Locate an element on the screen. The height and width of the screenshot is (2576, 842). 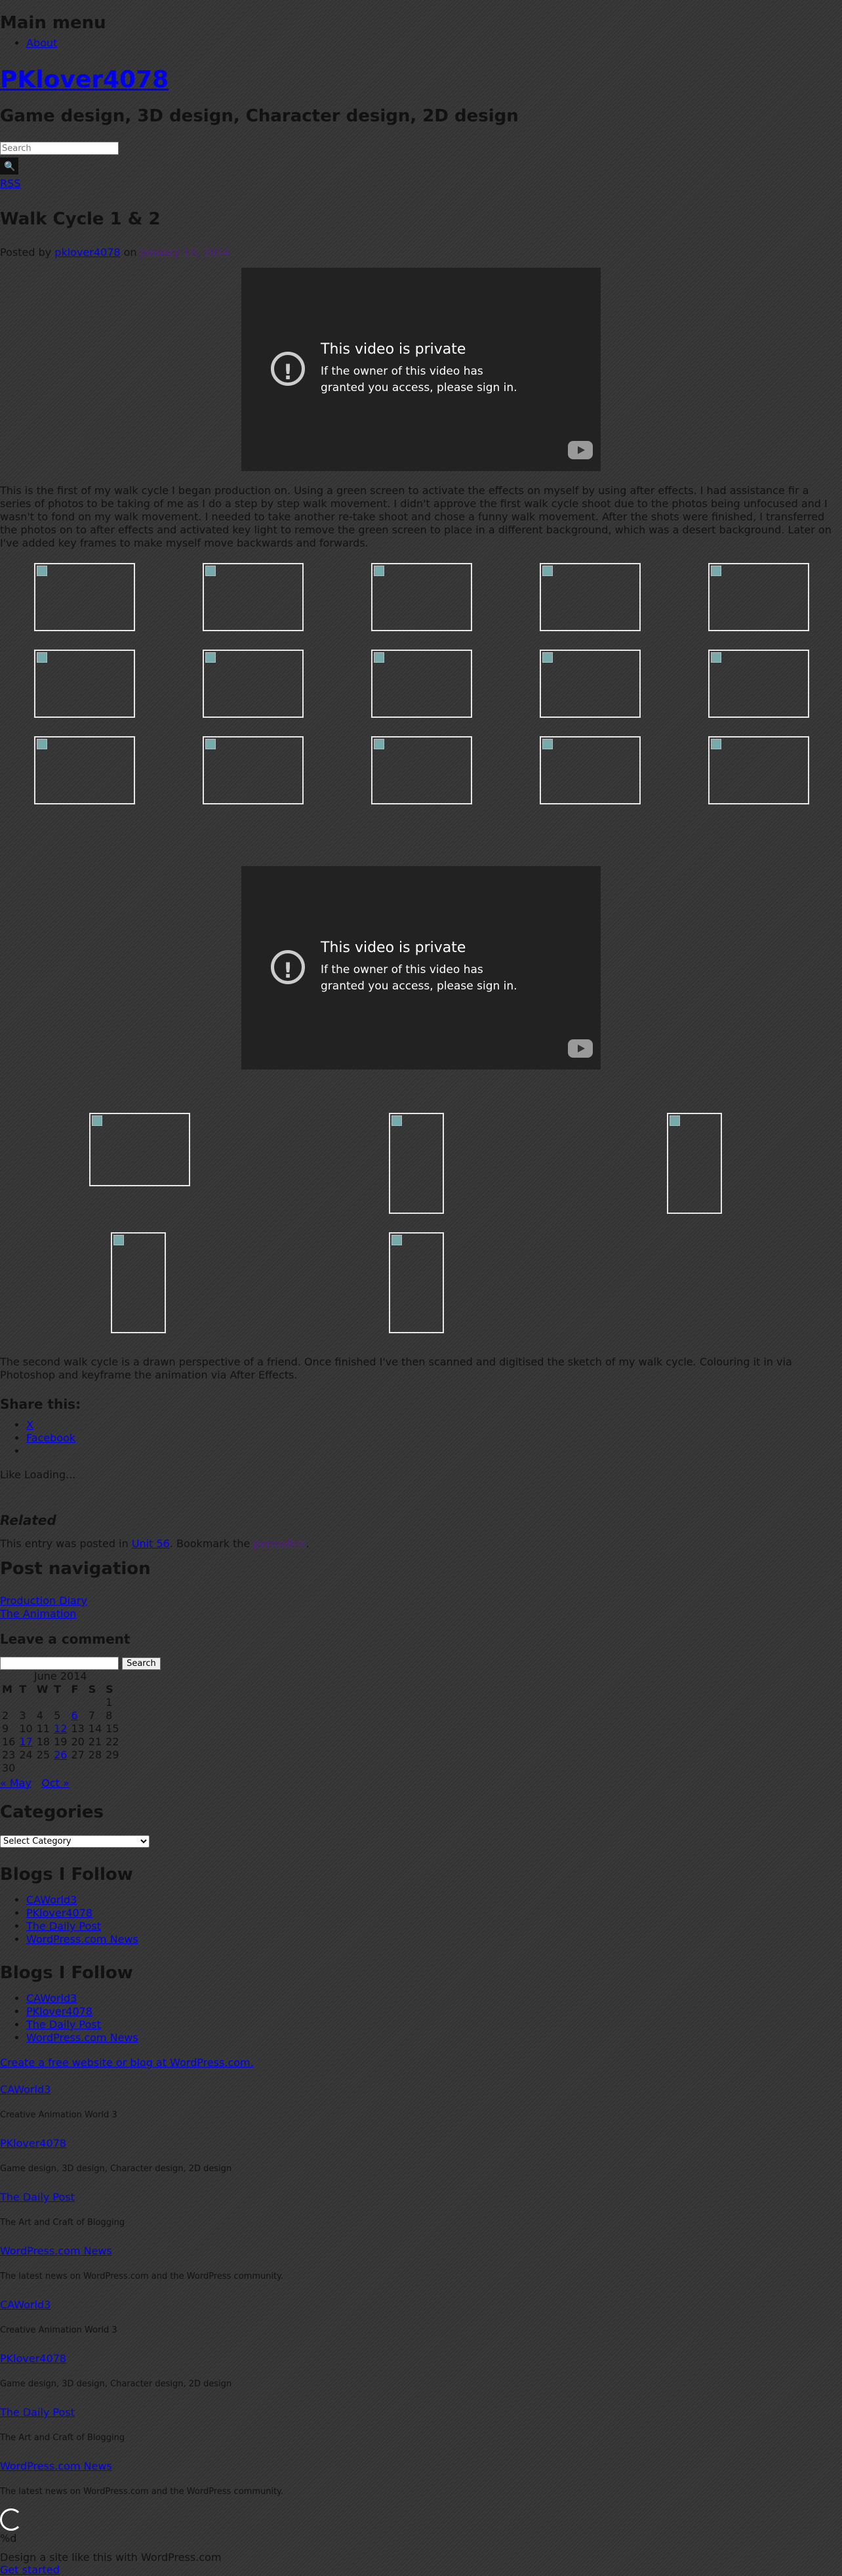
calendar-day-header: S is located at coordinates (109, 1689).